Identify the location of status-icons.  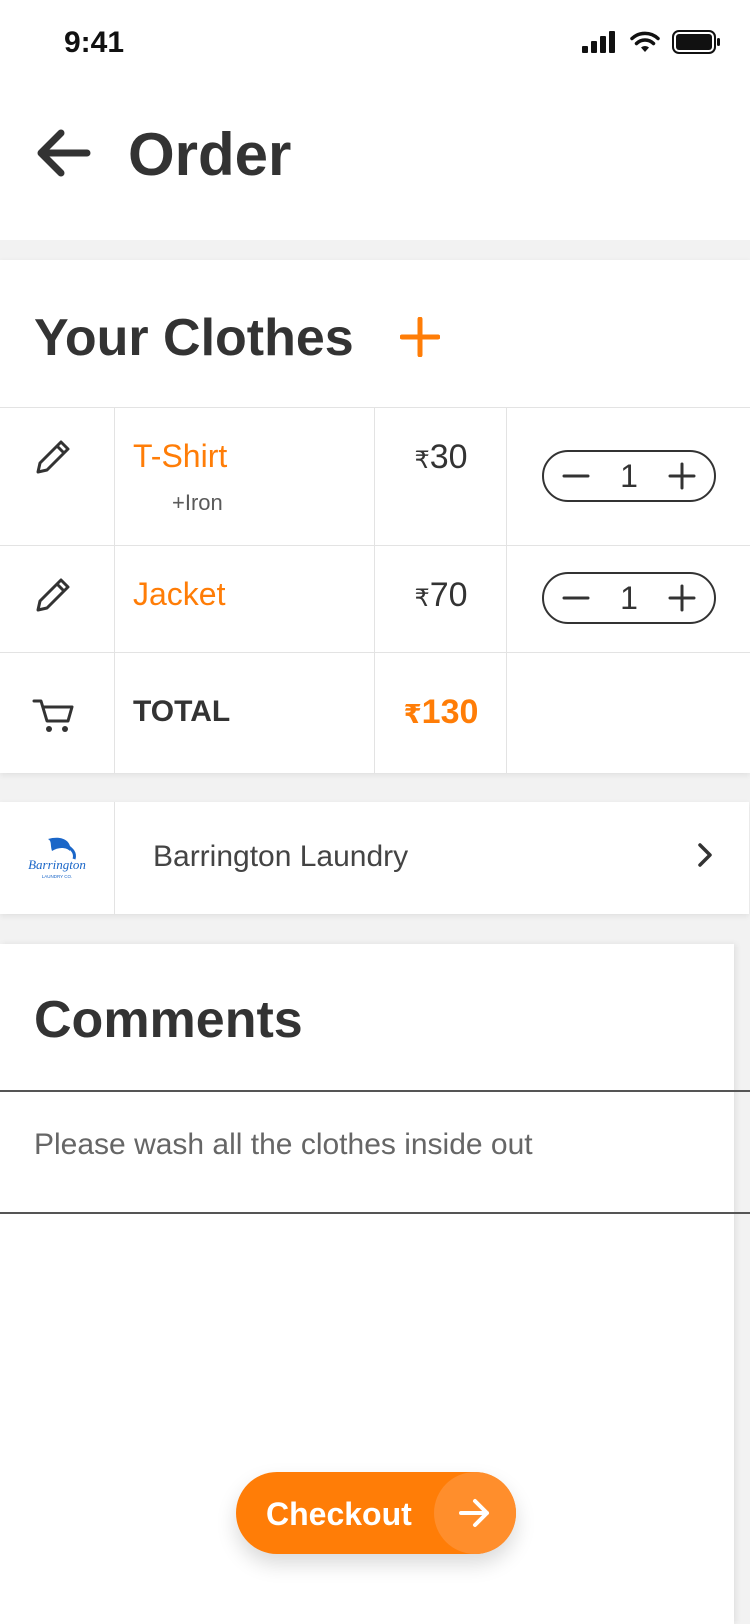
(651, 42).